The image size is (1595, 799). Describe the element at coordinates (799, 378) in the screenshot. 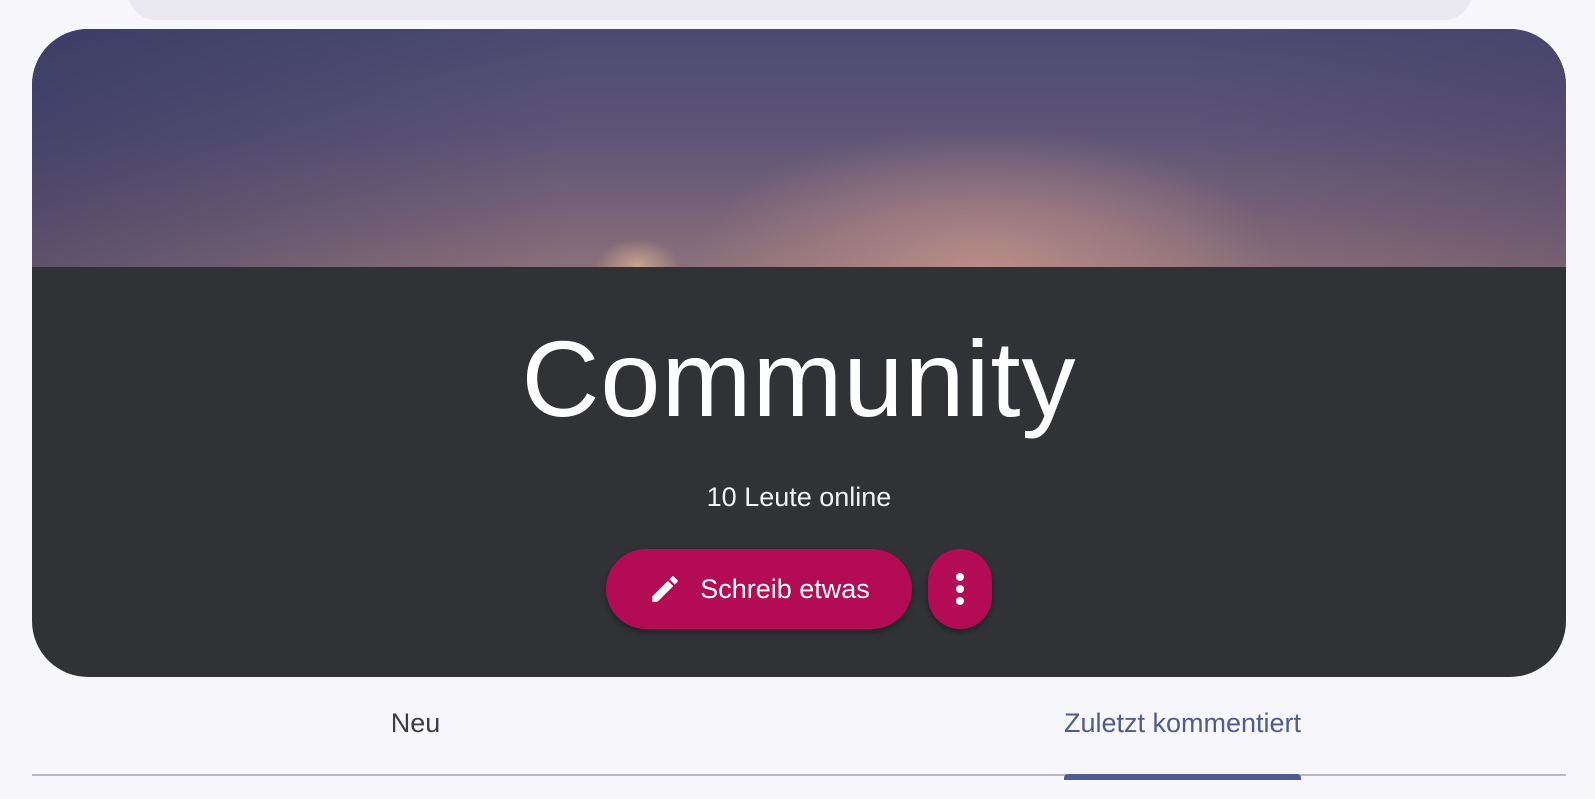

I see `community-title: Community` at that location.